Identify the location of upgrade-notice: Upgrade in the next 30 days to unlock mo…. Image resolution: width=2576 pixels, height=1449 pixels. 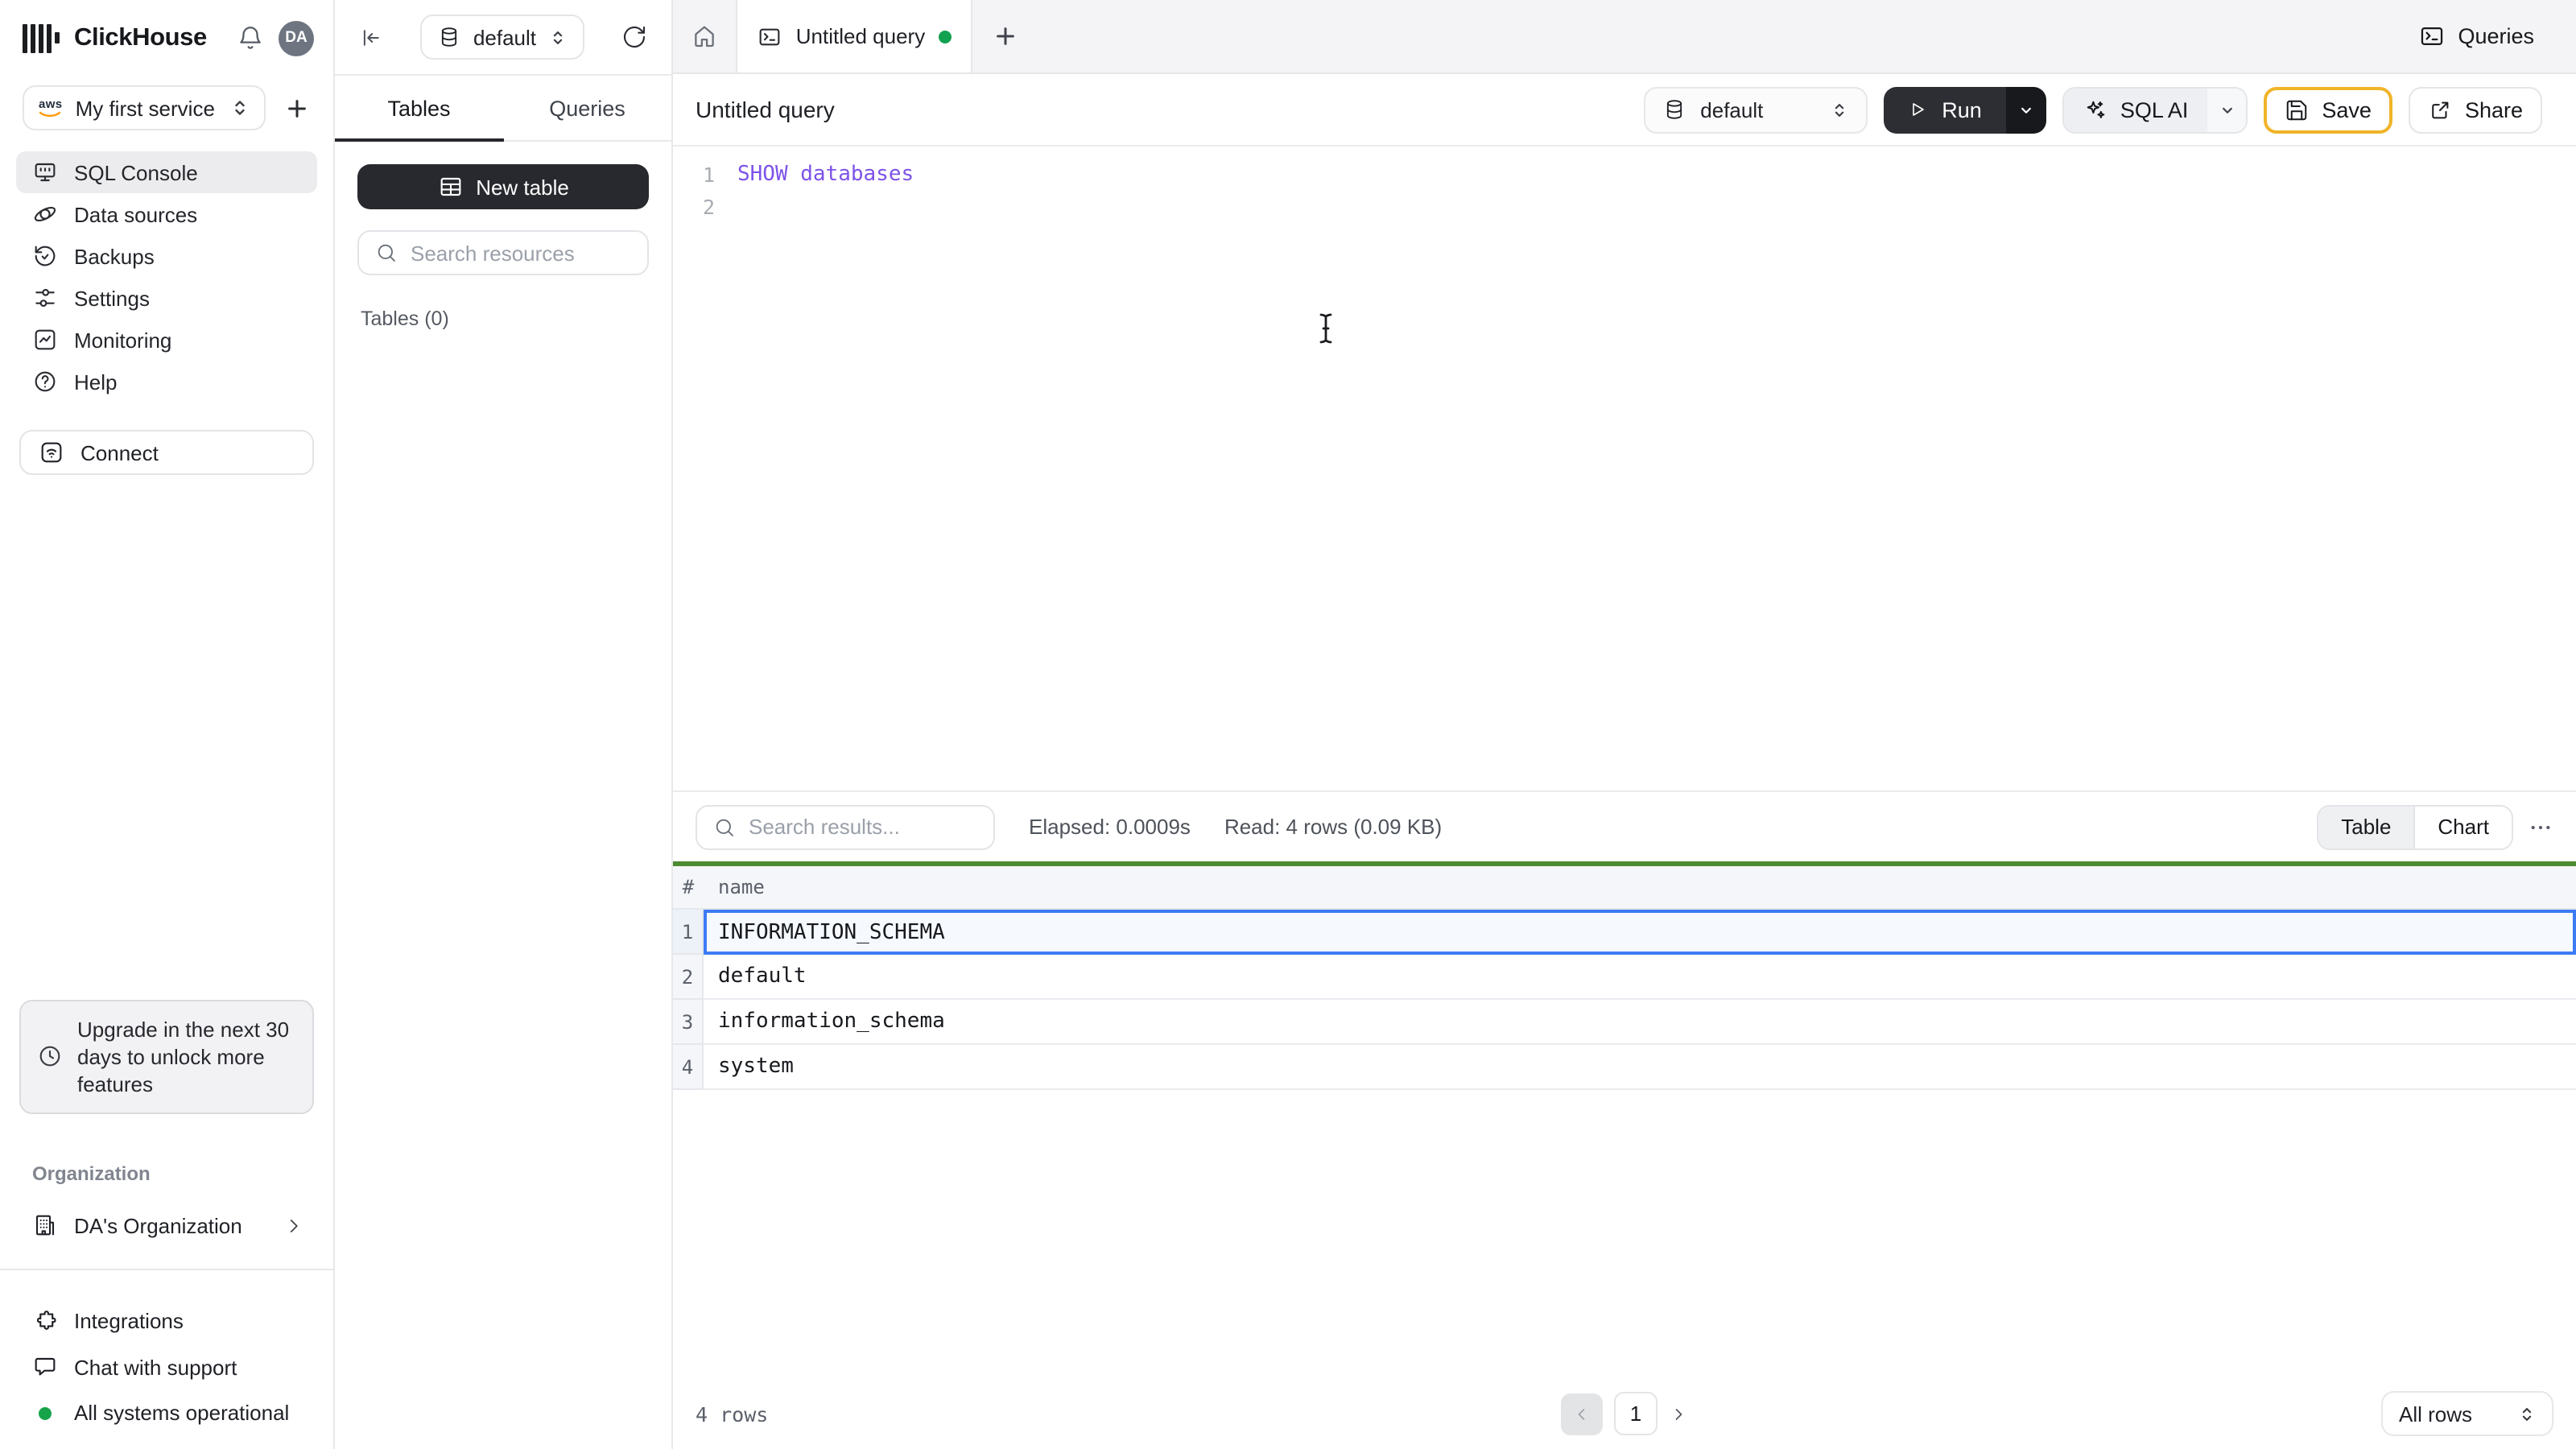
(166, 1056).